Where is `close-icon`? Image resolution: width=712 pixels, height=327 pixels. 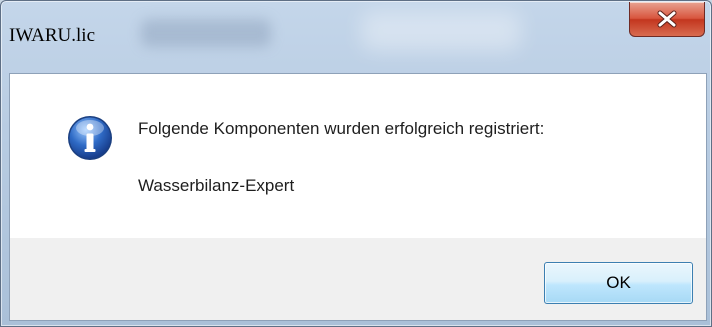
close-icon is located at coordinates (667, 19).